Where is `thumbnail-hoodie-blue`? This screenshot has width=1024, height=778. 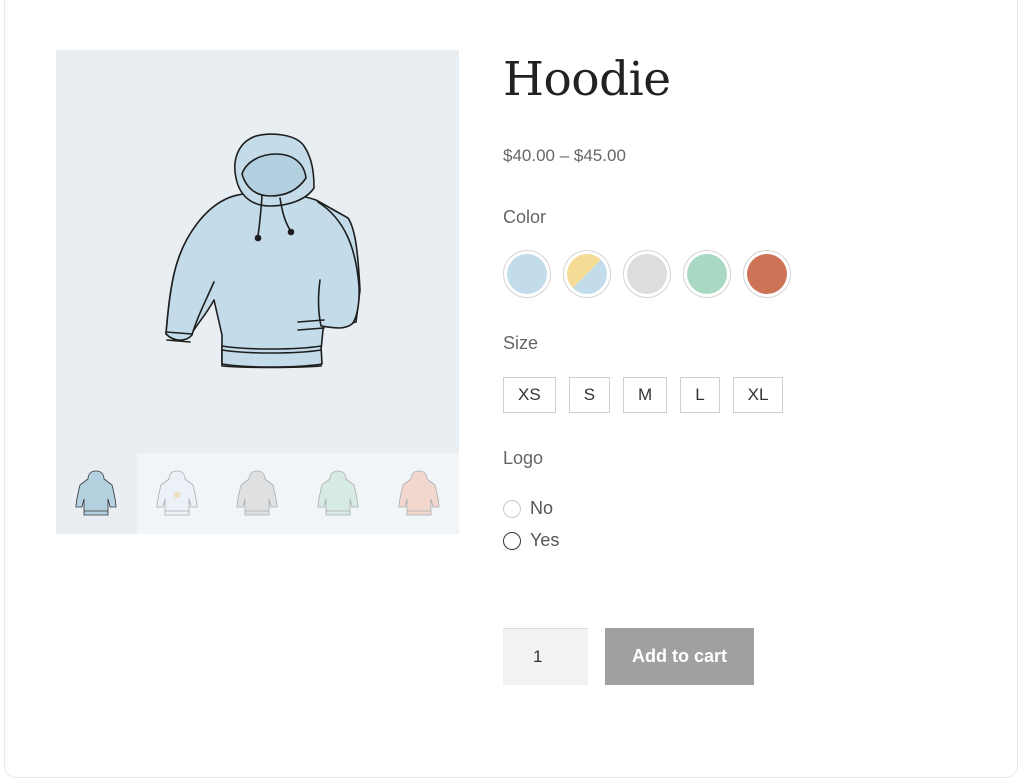
thumbnail-hoodie-blue is located at coordinates (96, 493).